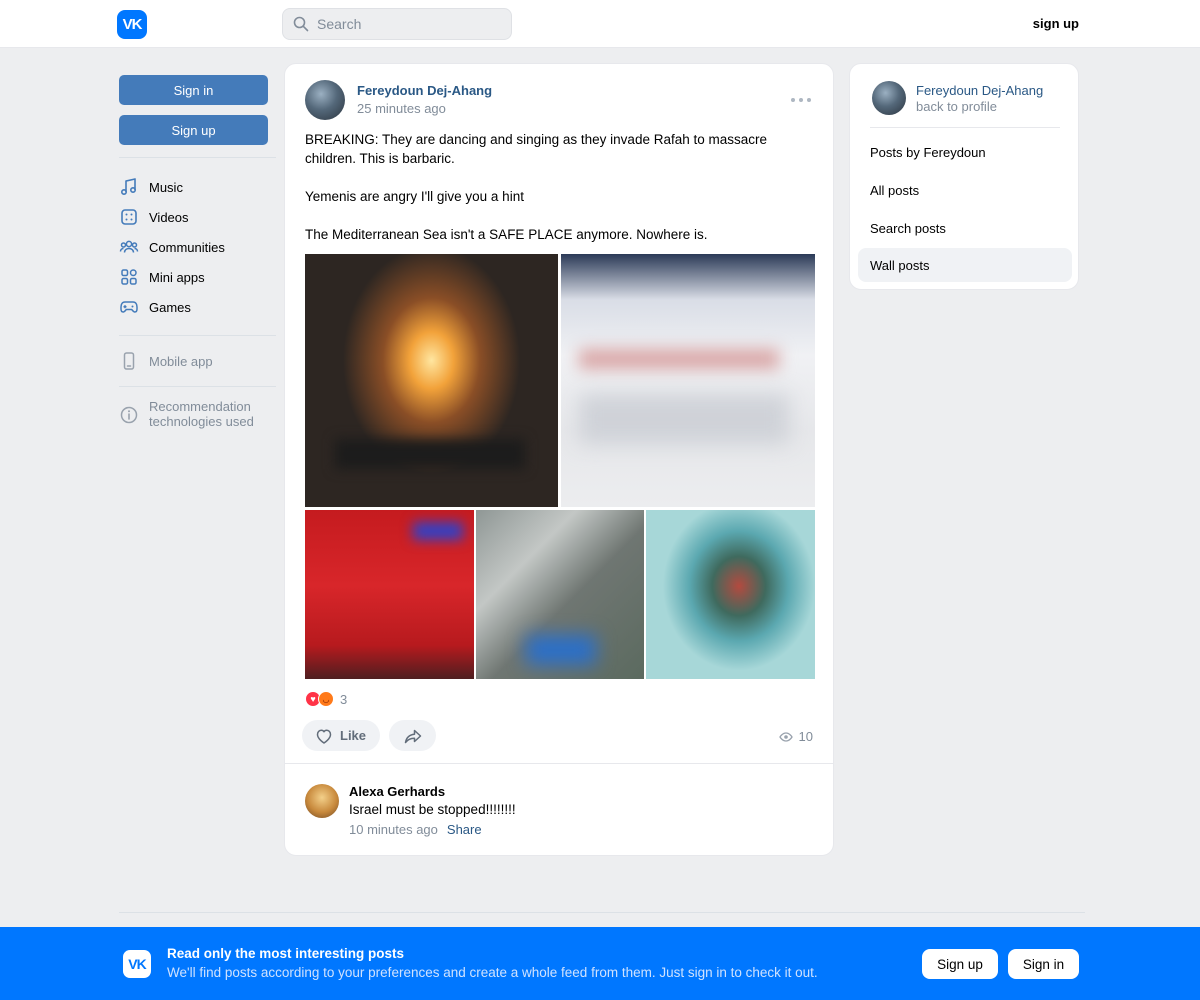 This screenshot has width=1200, height=1000. What do you see at coordinates (129, 361) in the screenshot?
I see `mobile-phone-icon` at bounding box center [129, 361].